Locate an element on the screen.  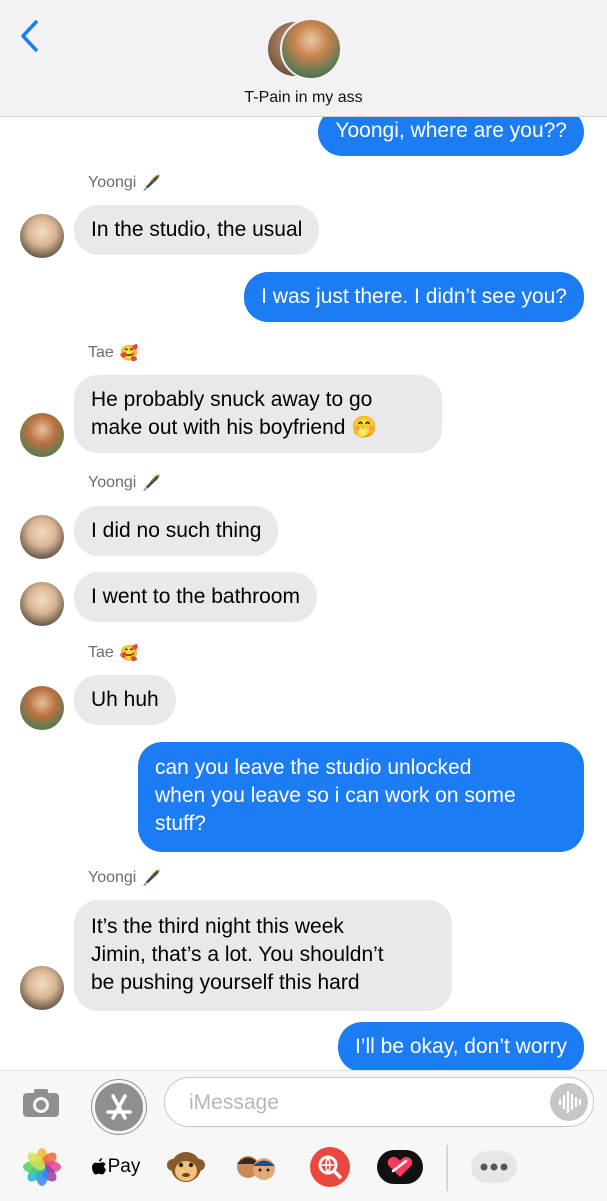
web-search-icon is located at coordinates (330, 1167).